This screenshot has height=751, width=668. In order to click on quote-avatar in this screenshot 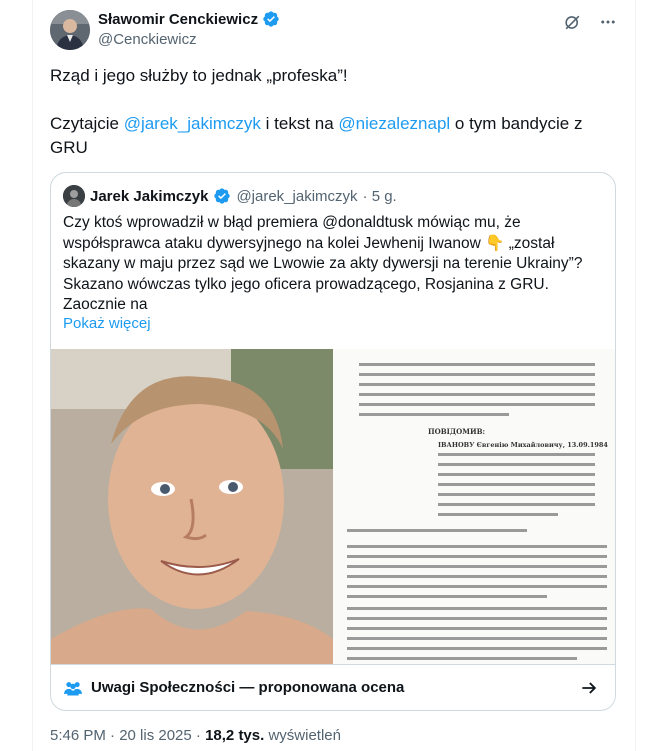, I will do `click(74, 196)`.